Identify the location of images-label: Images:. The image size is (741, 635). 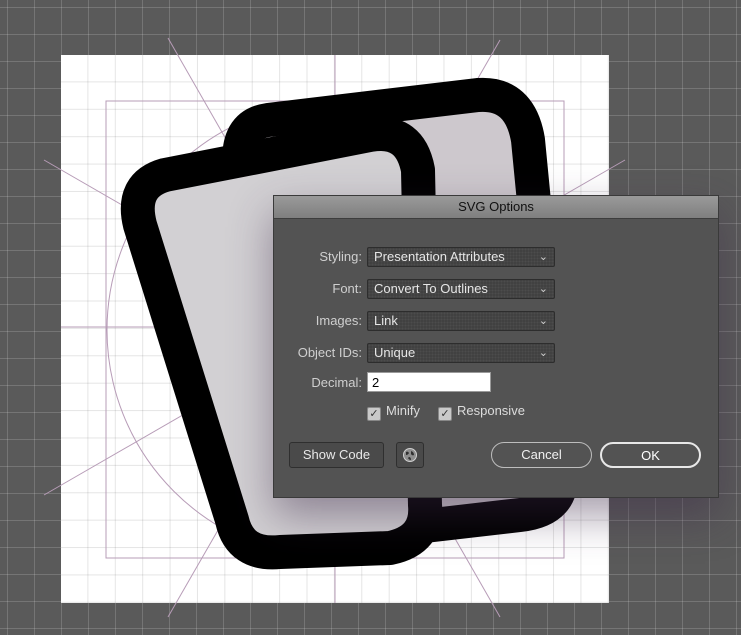
(338, 320).